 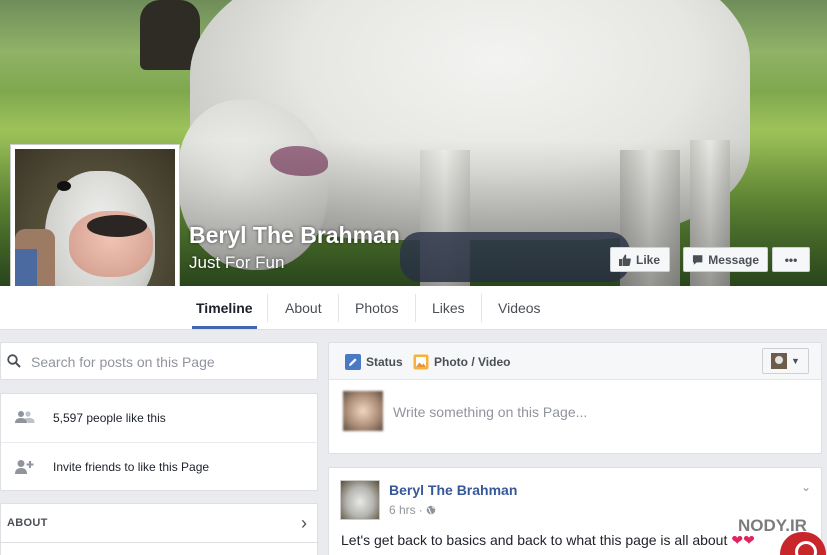 I want to click on status-tab: Status, so click(x=374, y=362).